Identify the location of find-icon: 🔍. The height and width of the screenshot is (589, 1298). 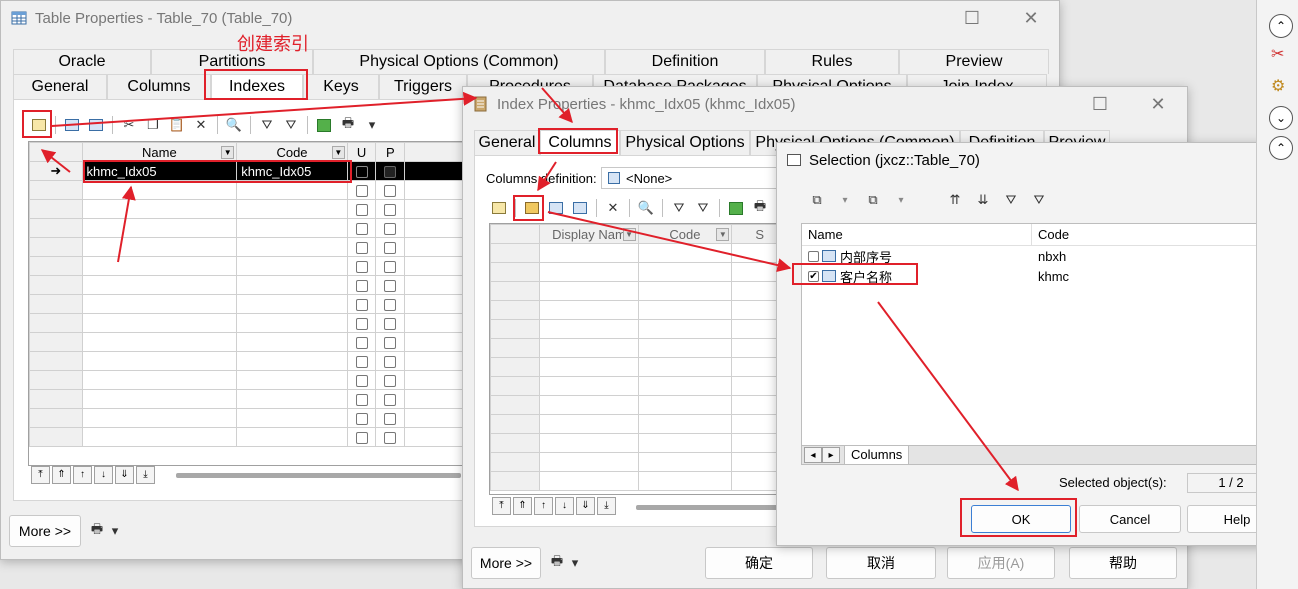
(646, 208).